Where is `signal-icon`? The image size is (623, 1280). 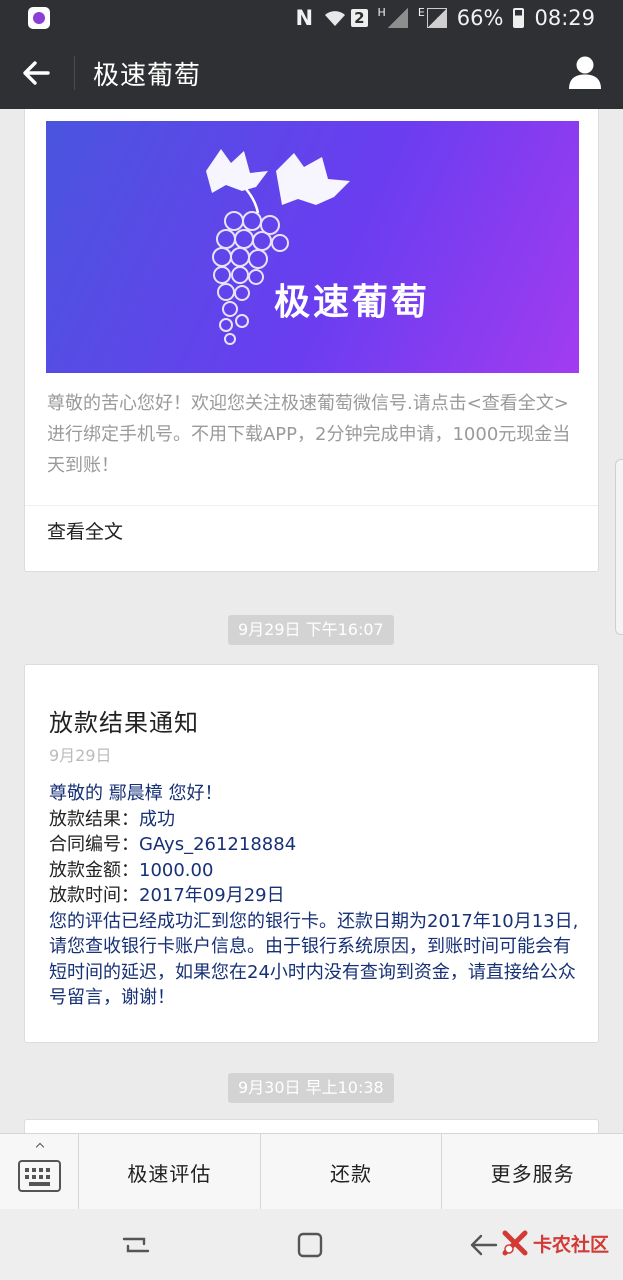
signal-icon is located at coordinates (397, 18).